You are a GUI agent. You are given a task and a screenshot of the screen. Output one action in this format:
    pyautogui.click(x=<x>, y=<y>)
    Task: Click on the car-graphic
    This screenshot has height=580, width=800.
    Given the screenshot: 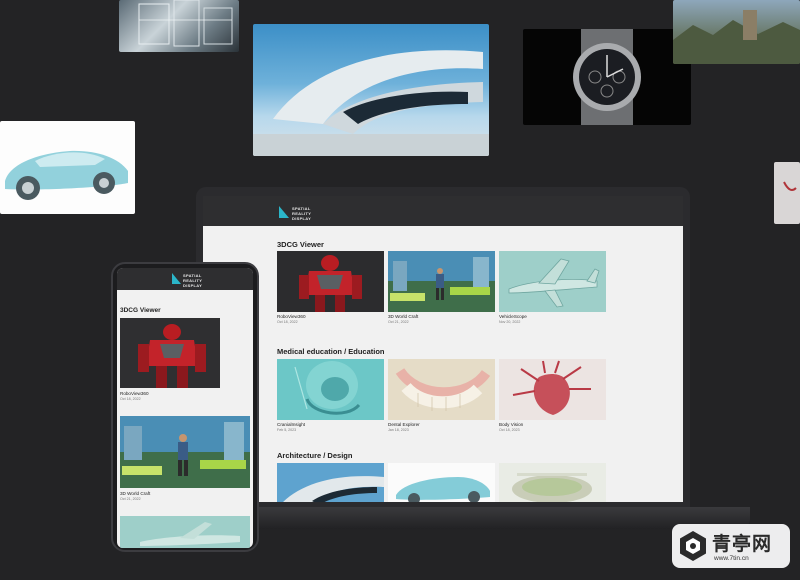 What is the action you would take?
    pyautogui.click(x=66, y=175)
    